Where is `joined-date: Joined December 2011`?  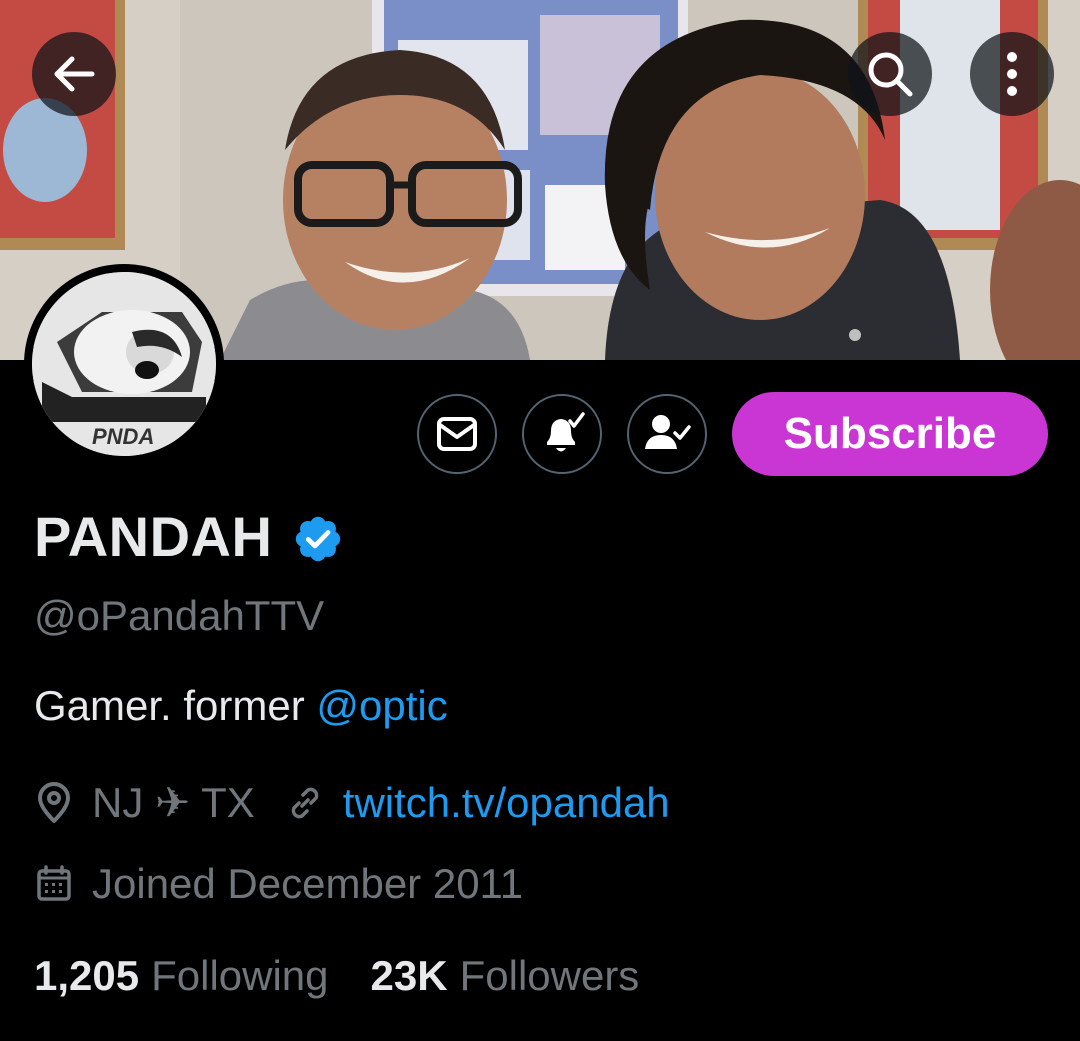 joined-date: Joined December 2011 is located at coordinates (308, 883).